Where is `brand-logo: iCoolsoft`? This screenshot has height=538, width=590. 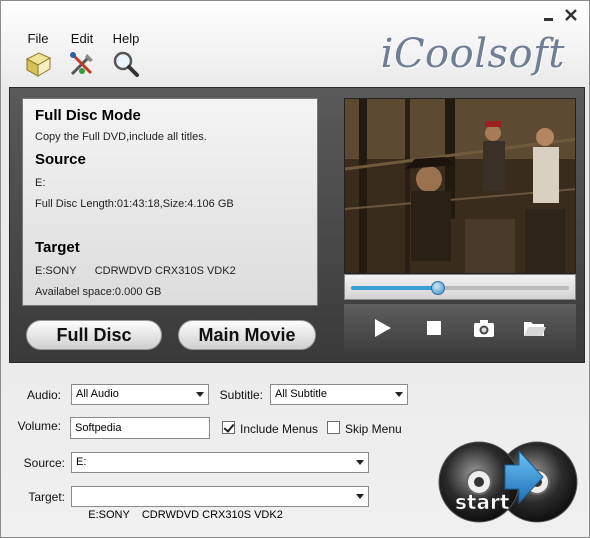
brand-logo: iCoolsoft is located at coordinates (472, 54).